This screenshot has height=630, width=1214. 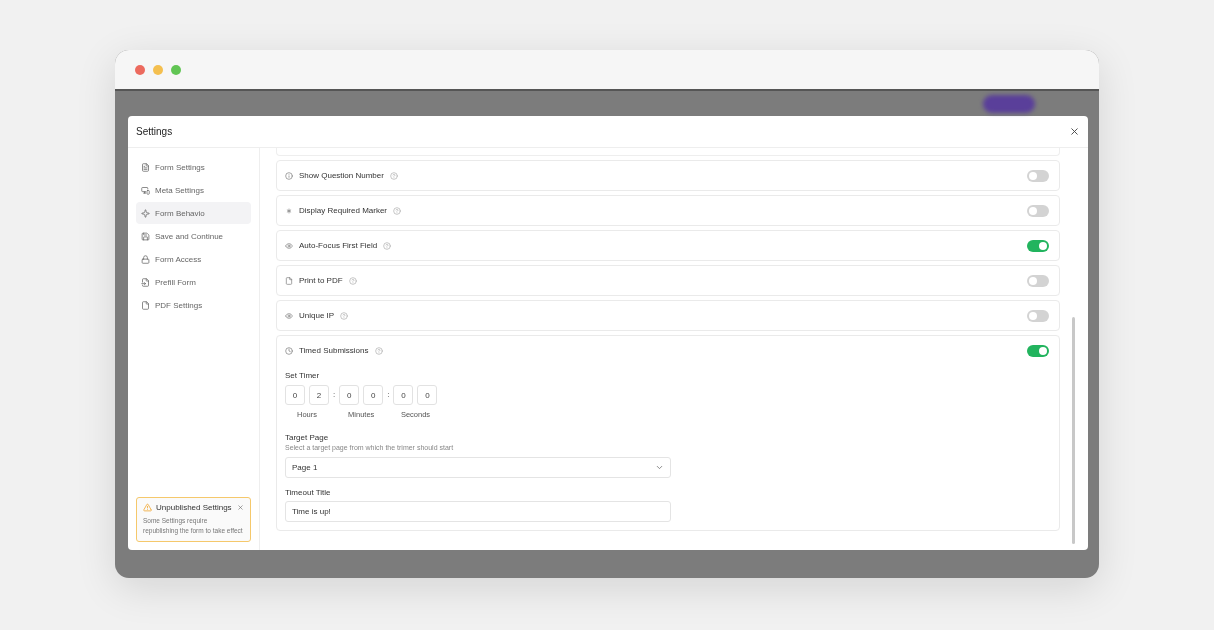 What do you see at coordinates (1009, 103) in the screenshot?
I see `blurred-button-shape` at bounding box center [1009, 103].